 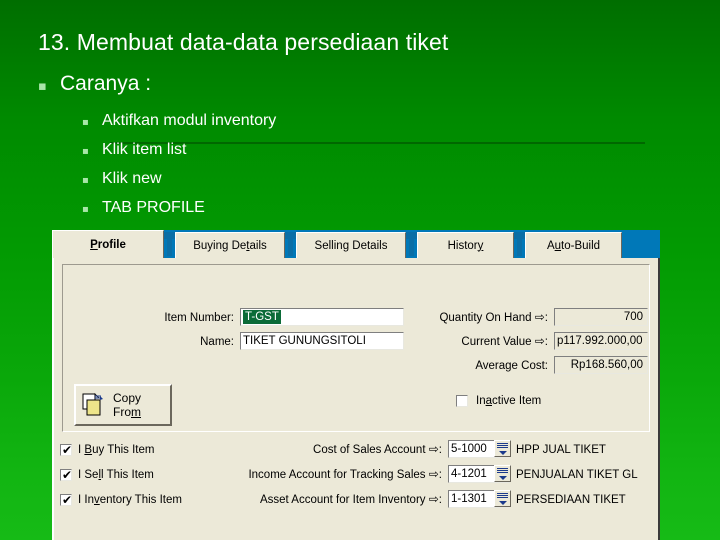 I want to click on bullet-label: TAB PROFILE, so click(x=153, y=207).